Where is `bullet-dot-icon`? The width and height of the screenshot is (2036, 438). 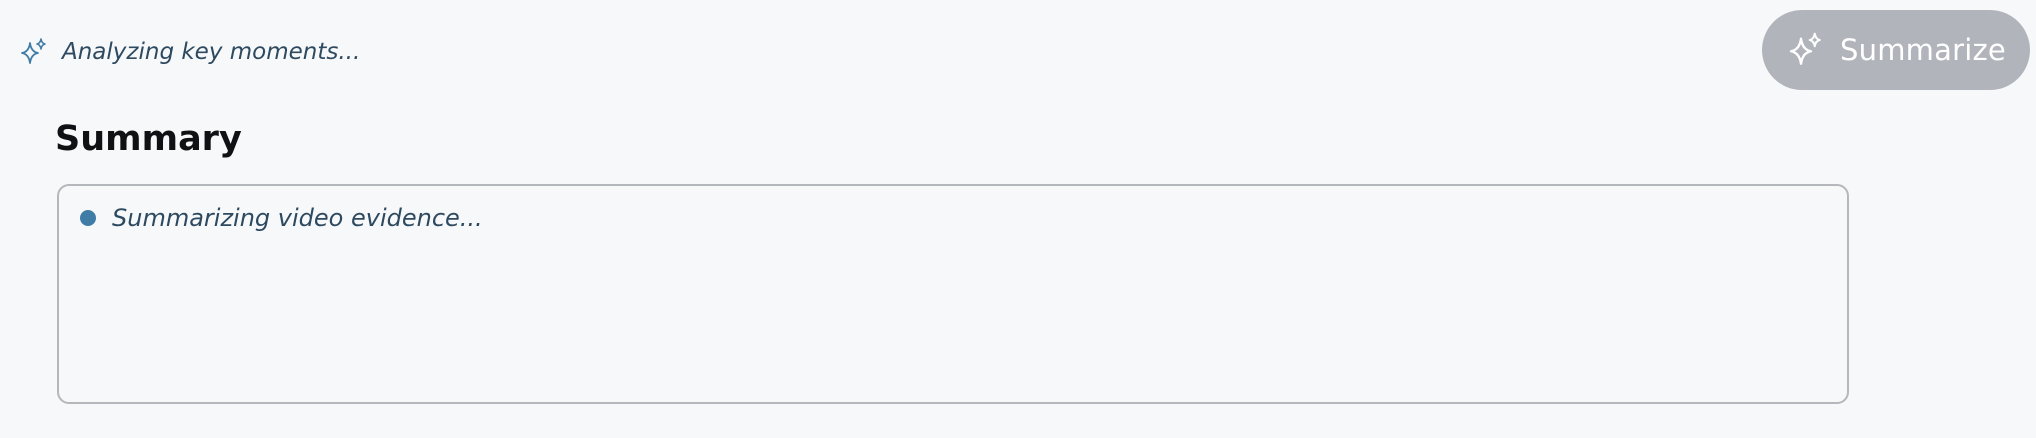
bullet-dot-icon is located at coordinates (88, 218).